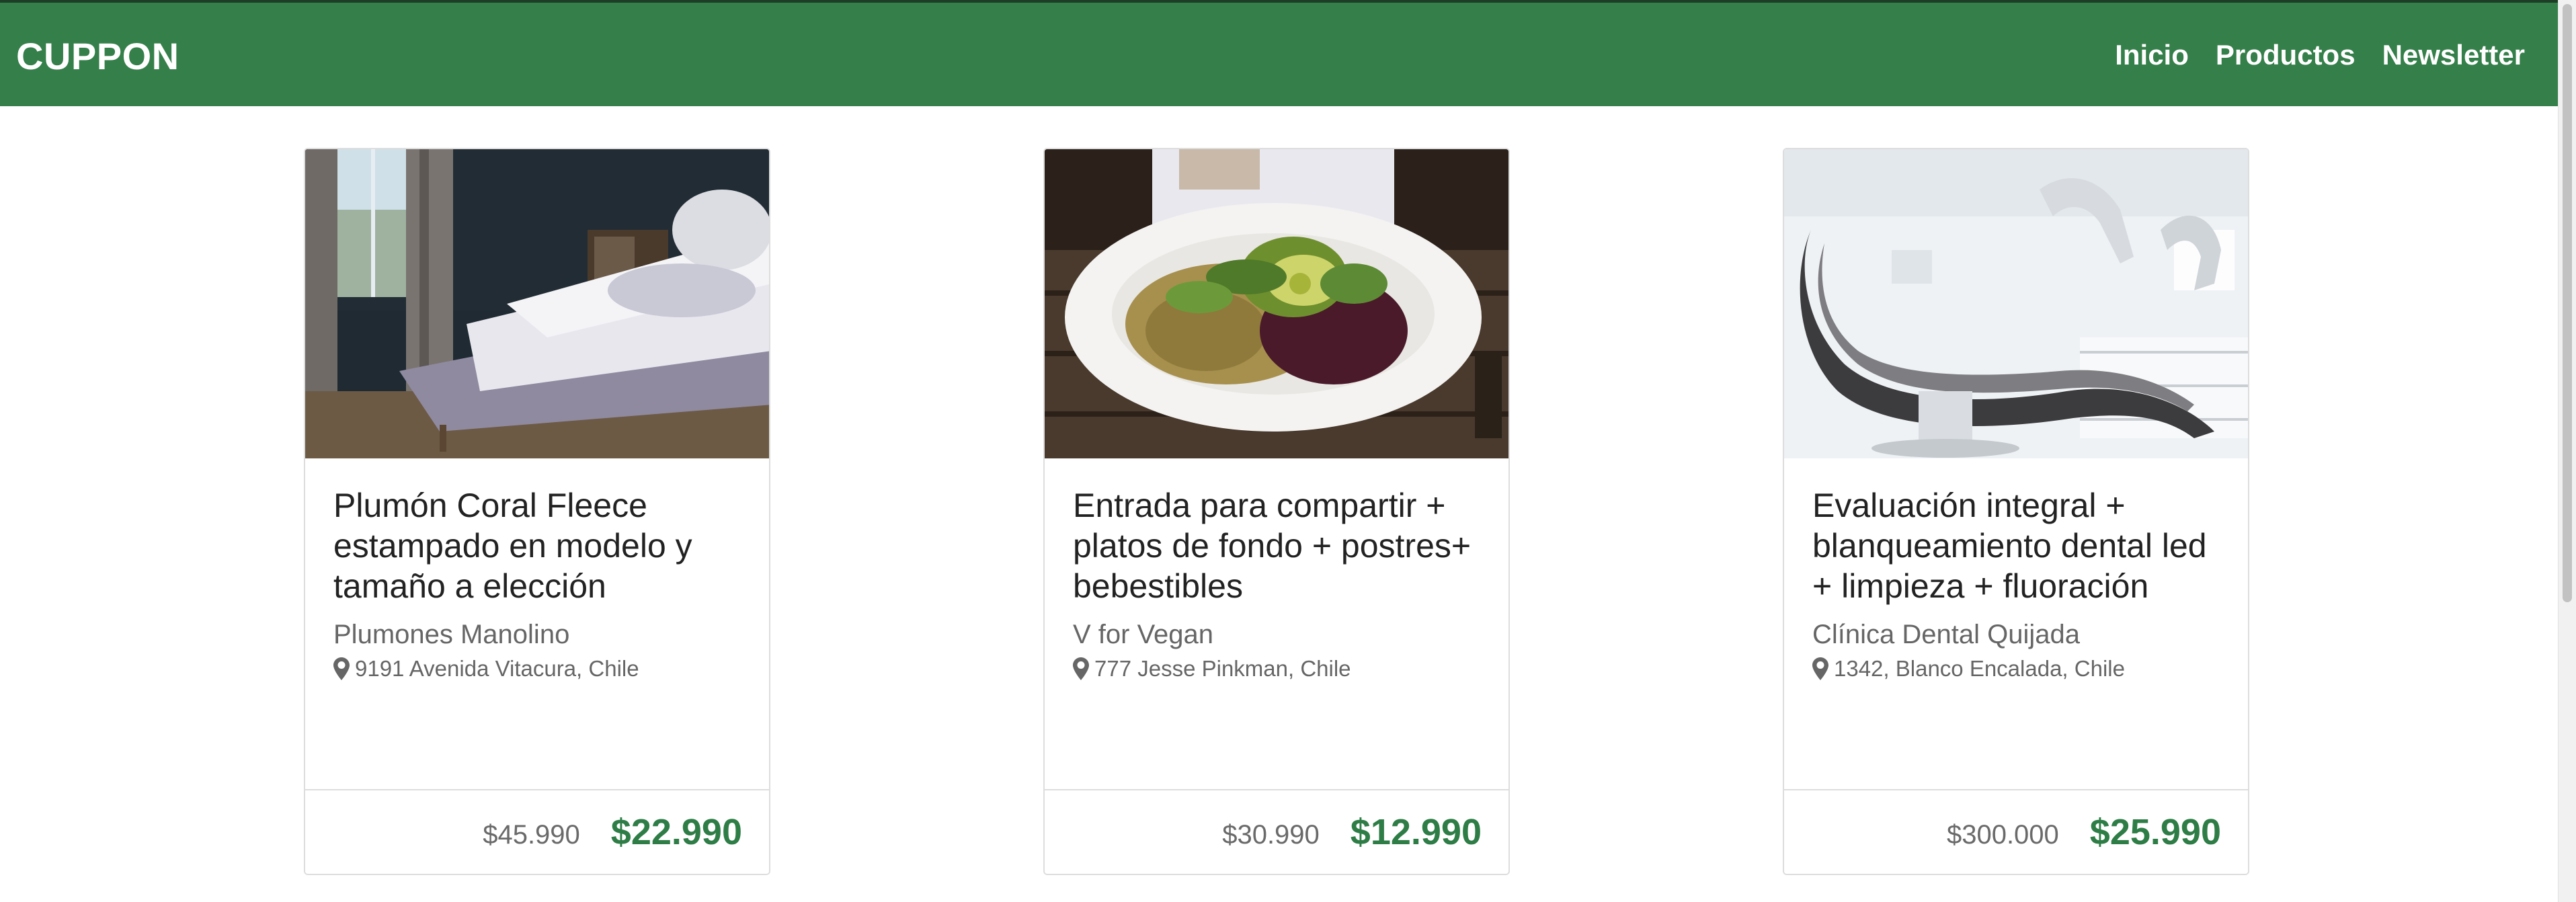 The width and height of the screenshot is (2576, 902). What do you see at coordinates (2286, 55) in the screenshot?
I see `nav-link-productos: Productos` at bounding box center [2286, 55].